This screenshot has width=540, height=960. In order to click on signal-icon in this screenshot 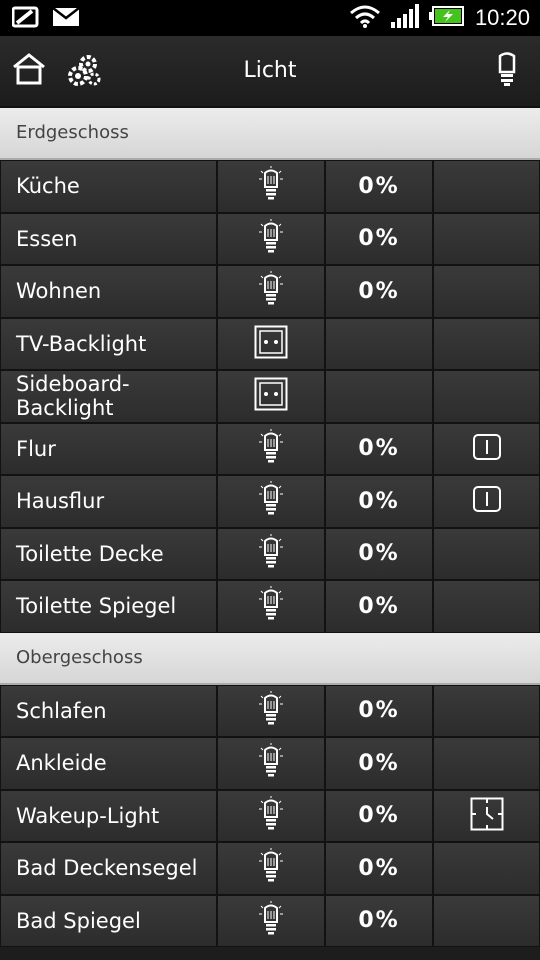, I will do `click(404, 18)`.